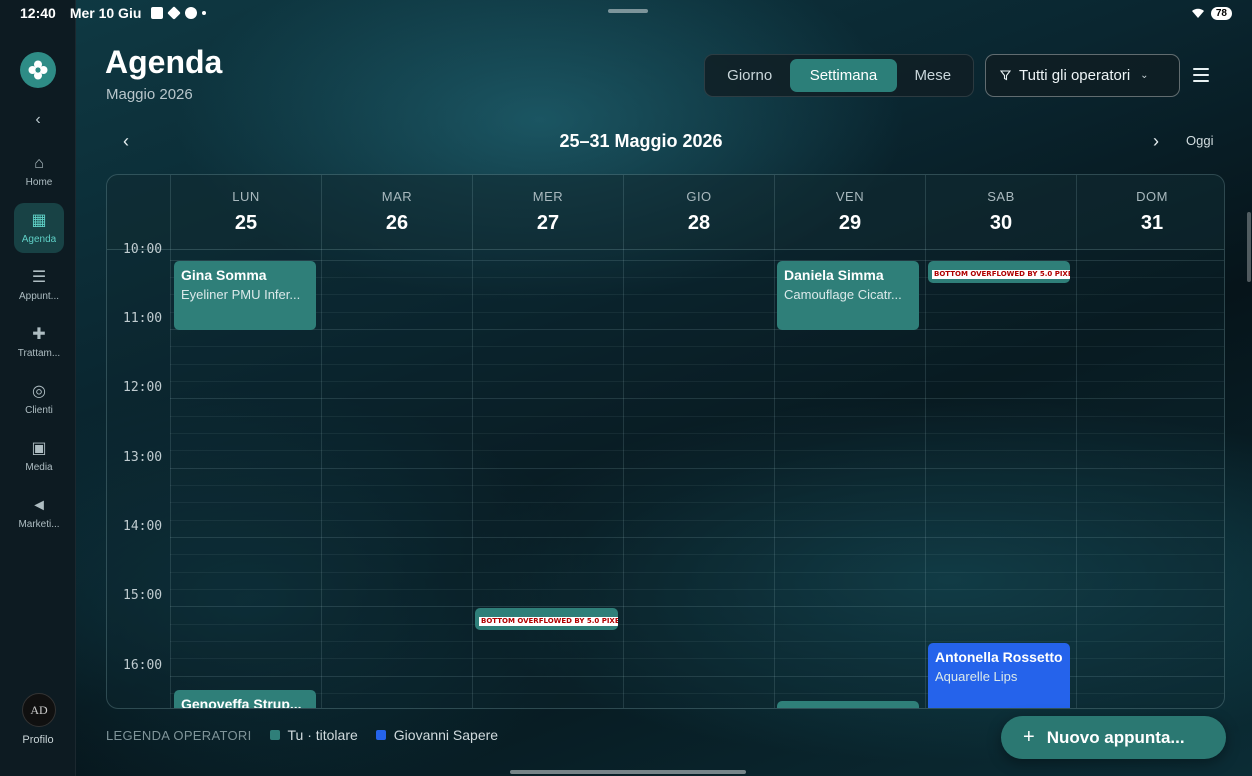  What do you see at coordinates (38, 120) in the screenshot?
I see `collapse-sidebar-icon: ‹` at bounding box center [38, 120].